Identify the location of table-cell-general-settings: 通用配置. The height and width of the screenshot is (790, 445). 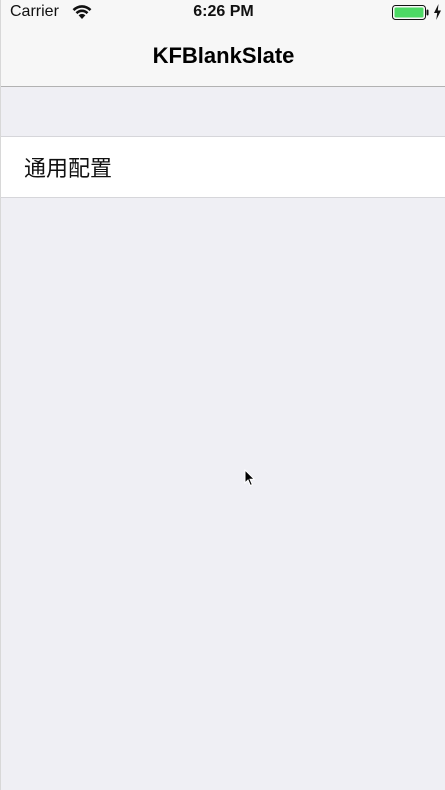
(223, 167).